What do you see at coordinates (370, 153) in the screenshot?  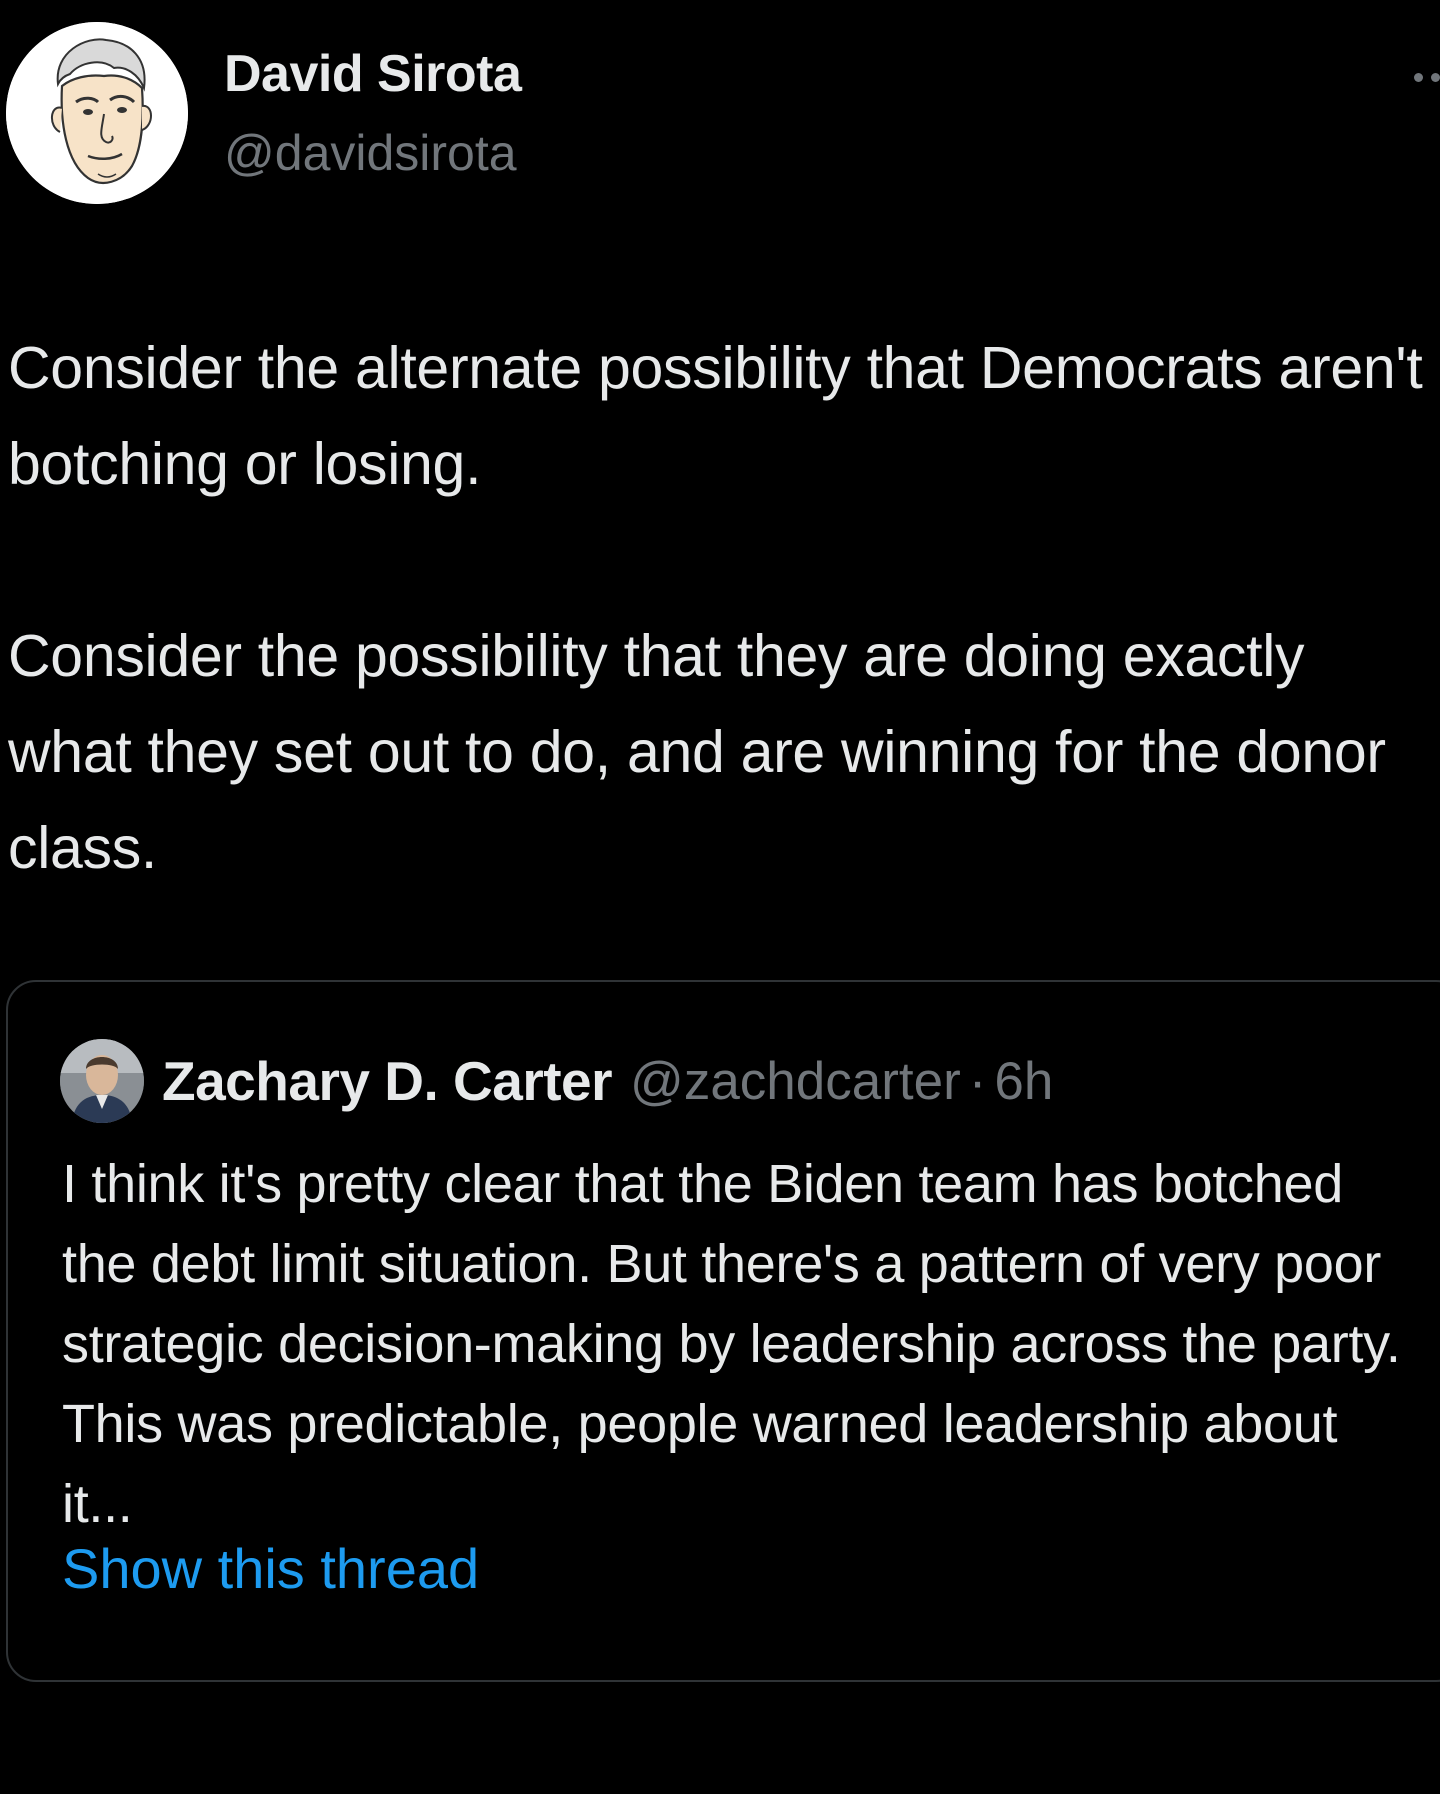 I see `author-handle: @davidsirota` at bounding box center [370, 153].